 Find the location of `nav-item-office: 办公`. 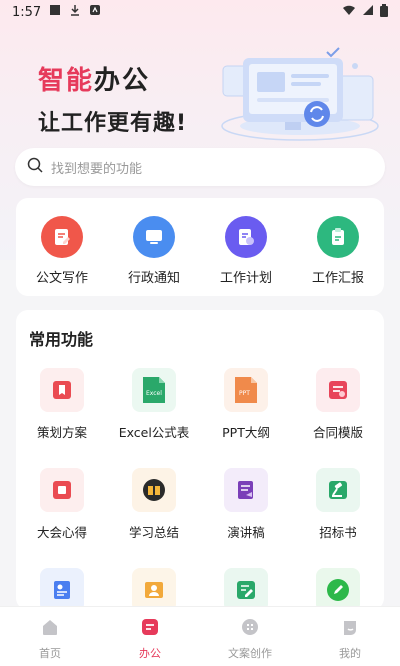

nav-item-office: 办公 is located at coordinates (150, 636).